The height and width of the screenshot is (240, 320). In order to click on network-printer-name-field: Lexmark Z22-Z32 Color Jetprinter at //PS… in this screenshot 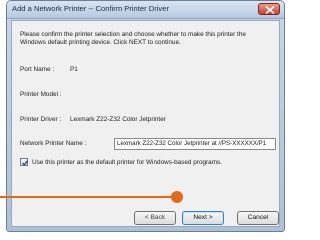, I will do `click(195, 144)`.